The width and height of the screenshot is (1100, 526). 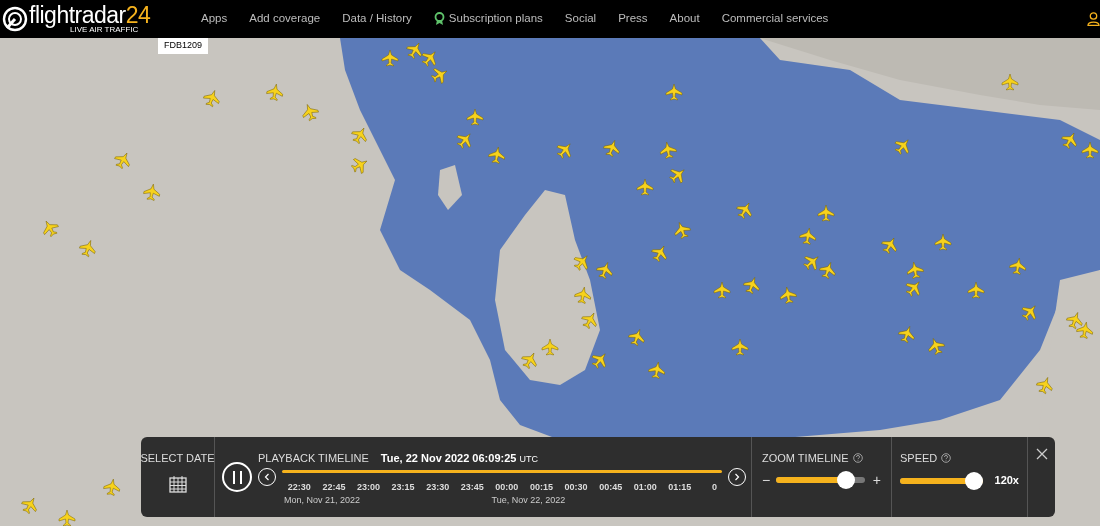 What do you see at coordinates (334, 487) in the screenshot?
I see `tick-label: 22:45` at bounding box center [334, 487].